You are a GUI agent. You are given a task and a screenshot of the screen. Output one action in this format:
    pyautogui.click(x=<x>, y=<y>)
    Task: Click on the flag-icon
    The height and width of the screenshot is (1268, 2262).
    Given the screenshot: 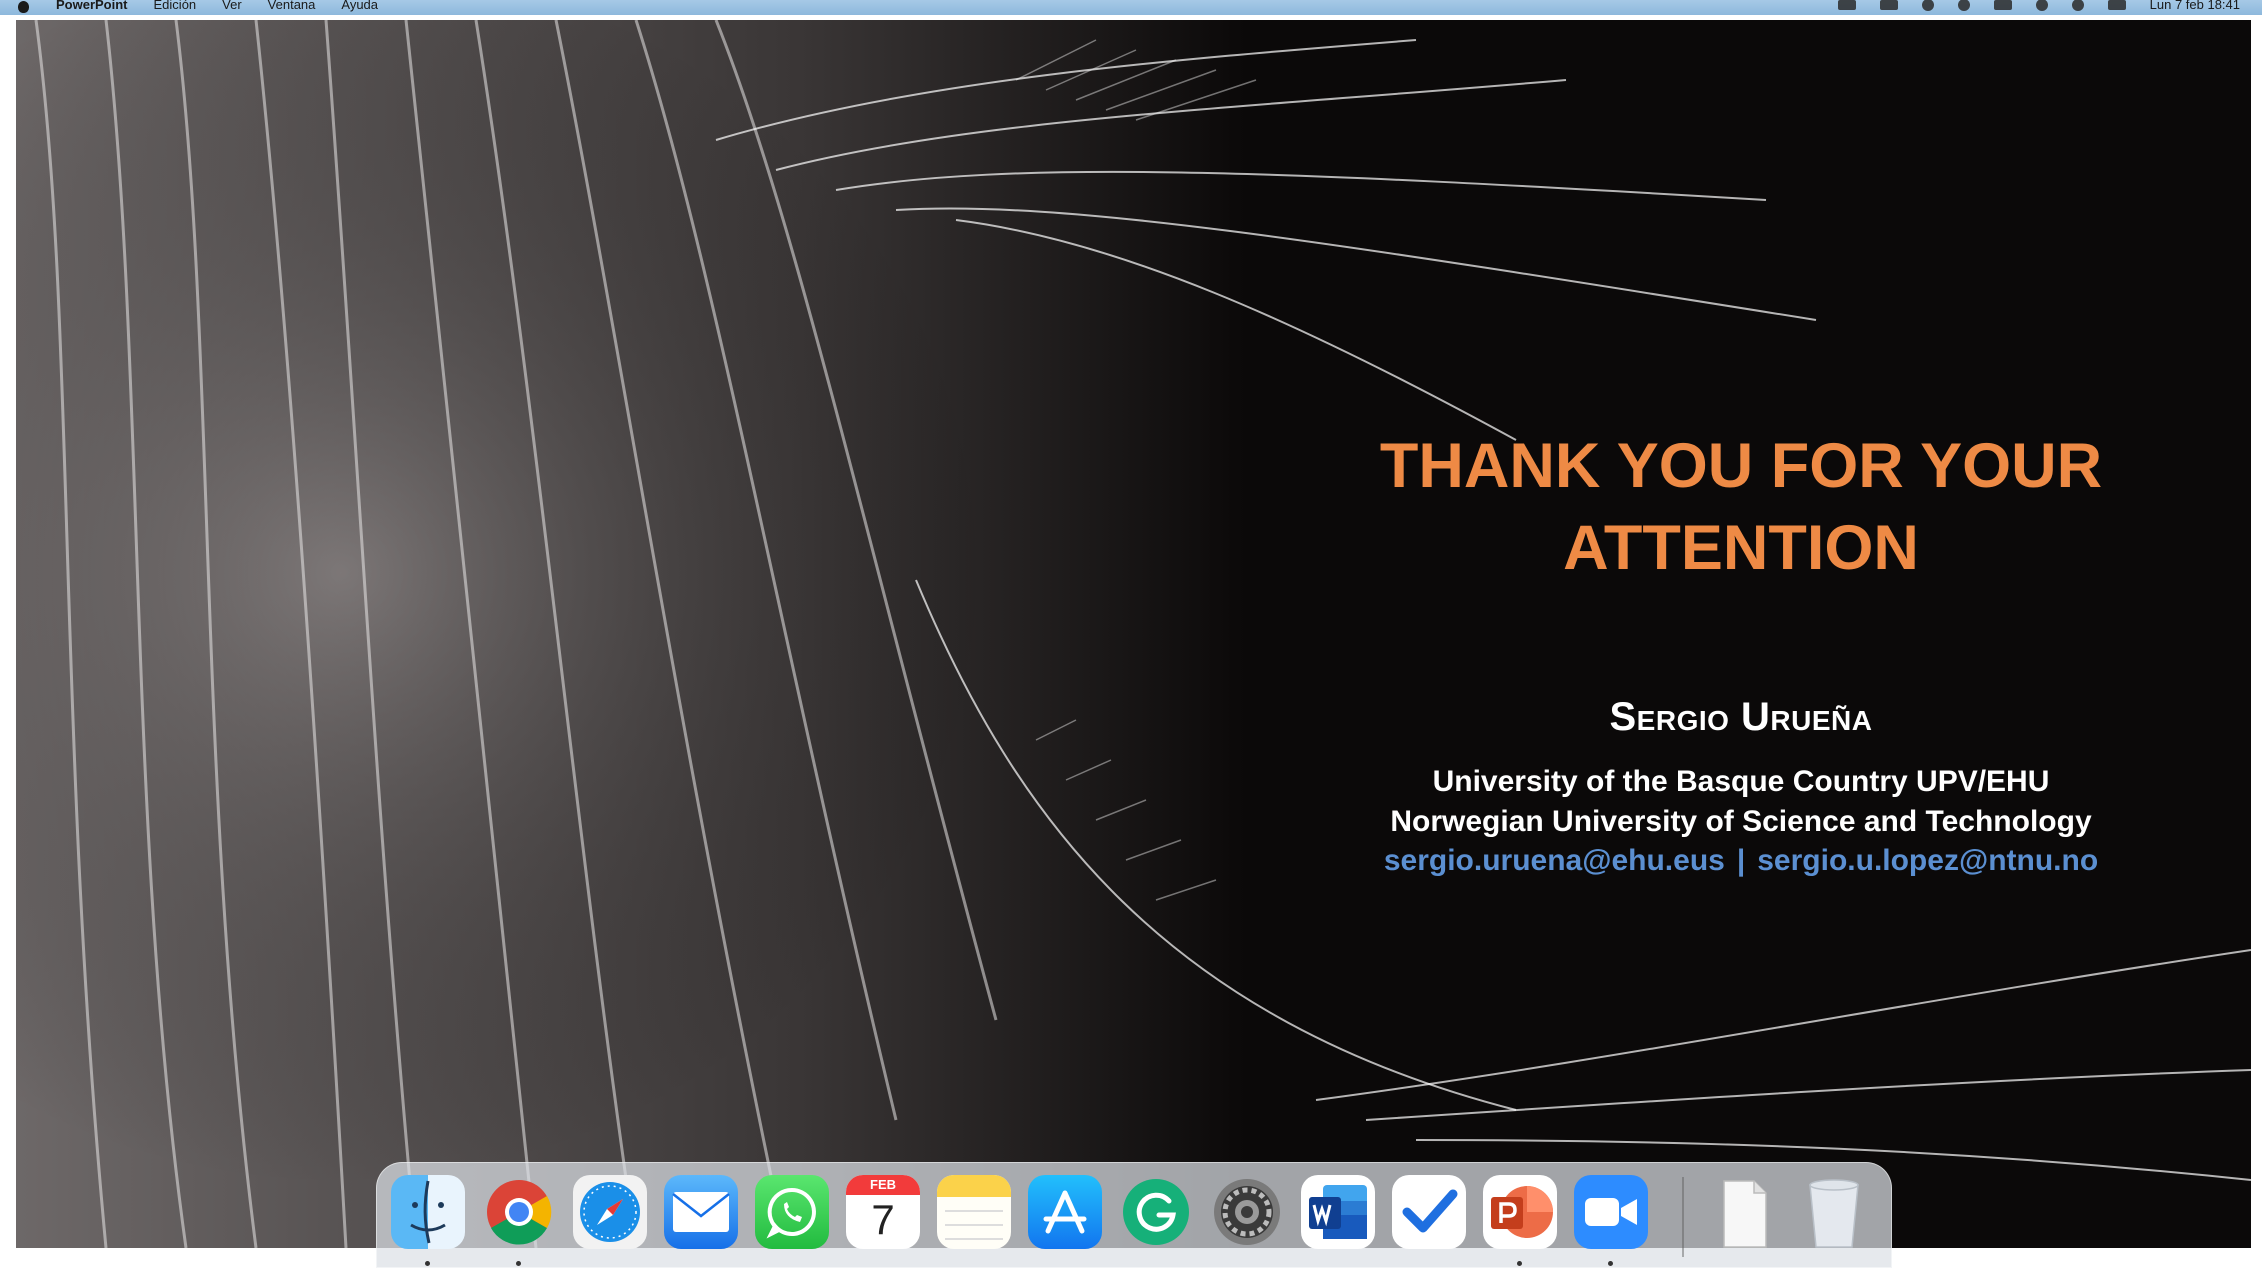 What is the action you would take?
    pyautogui.click(x=1888, y=5)
    